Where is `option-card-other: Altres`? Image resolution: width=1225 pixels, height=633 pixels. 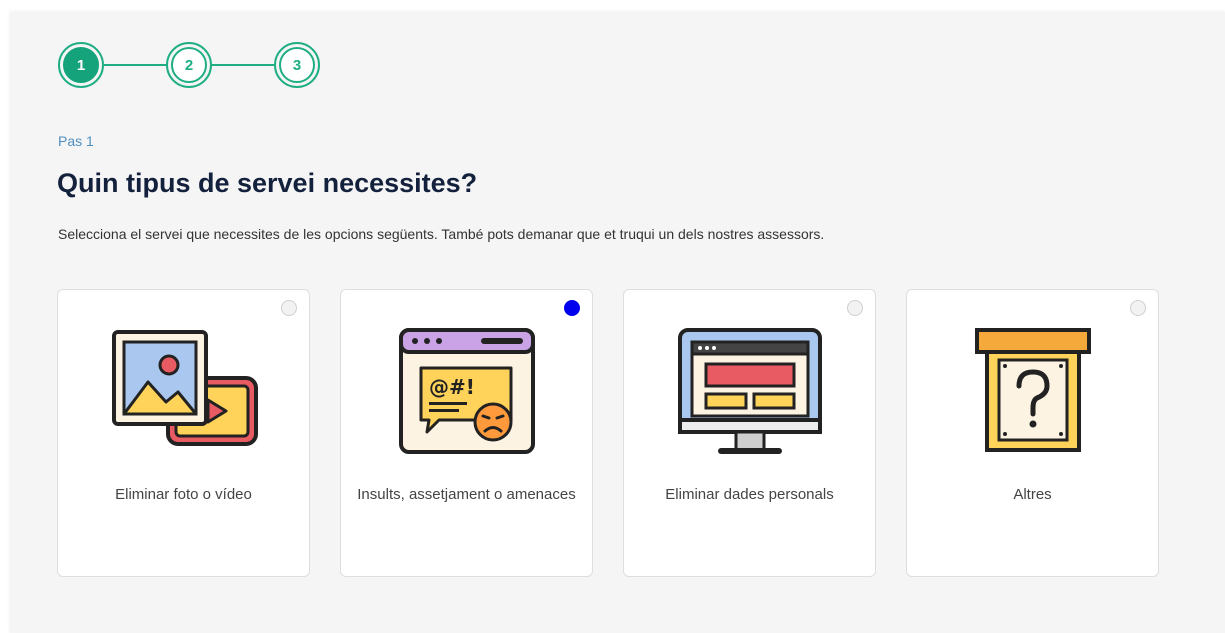 option-card-other: Altres is located at coordinates (1032, 433).